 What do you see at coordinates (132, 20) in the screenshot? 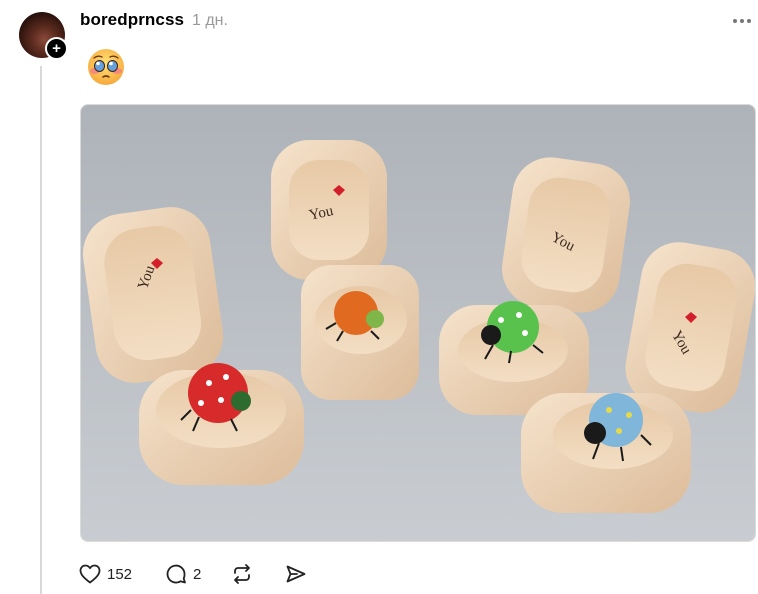
I see `username: boredprncss` at bounding box center [132, 20].